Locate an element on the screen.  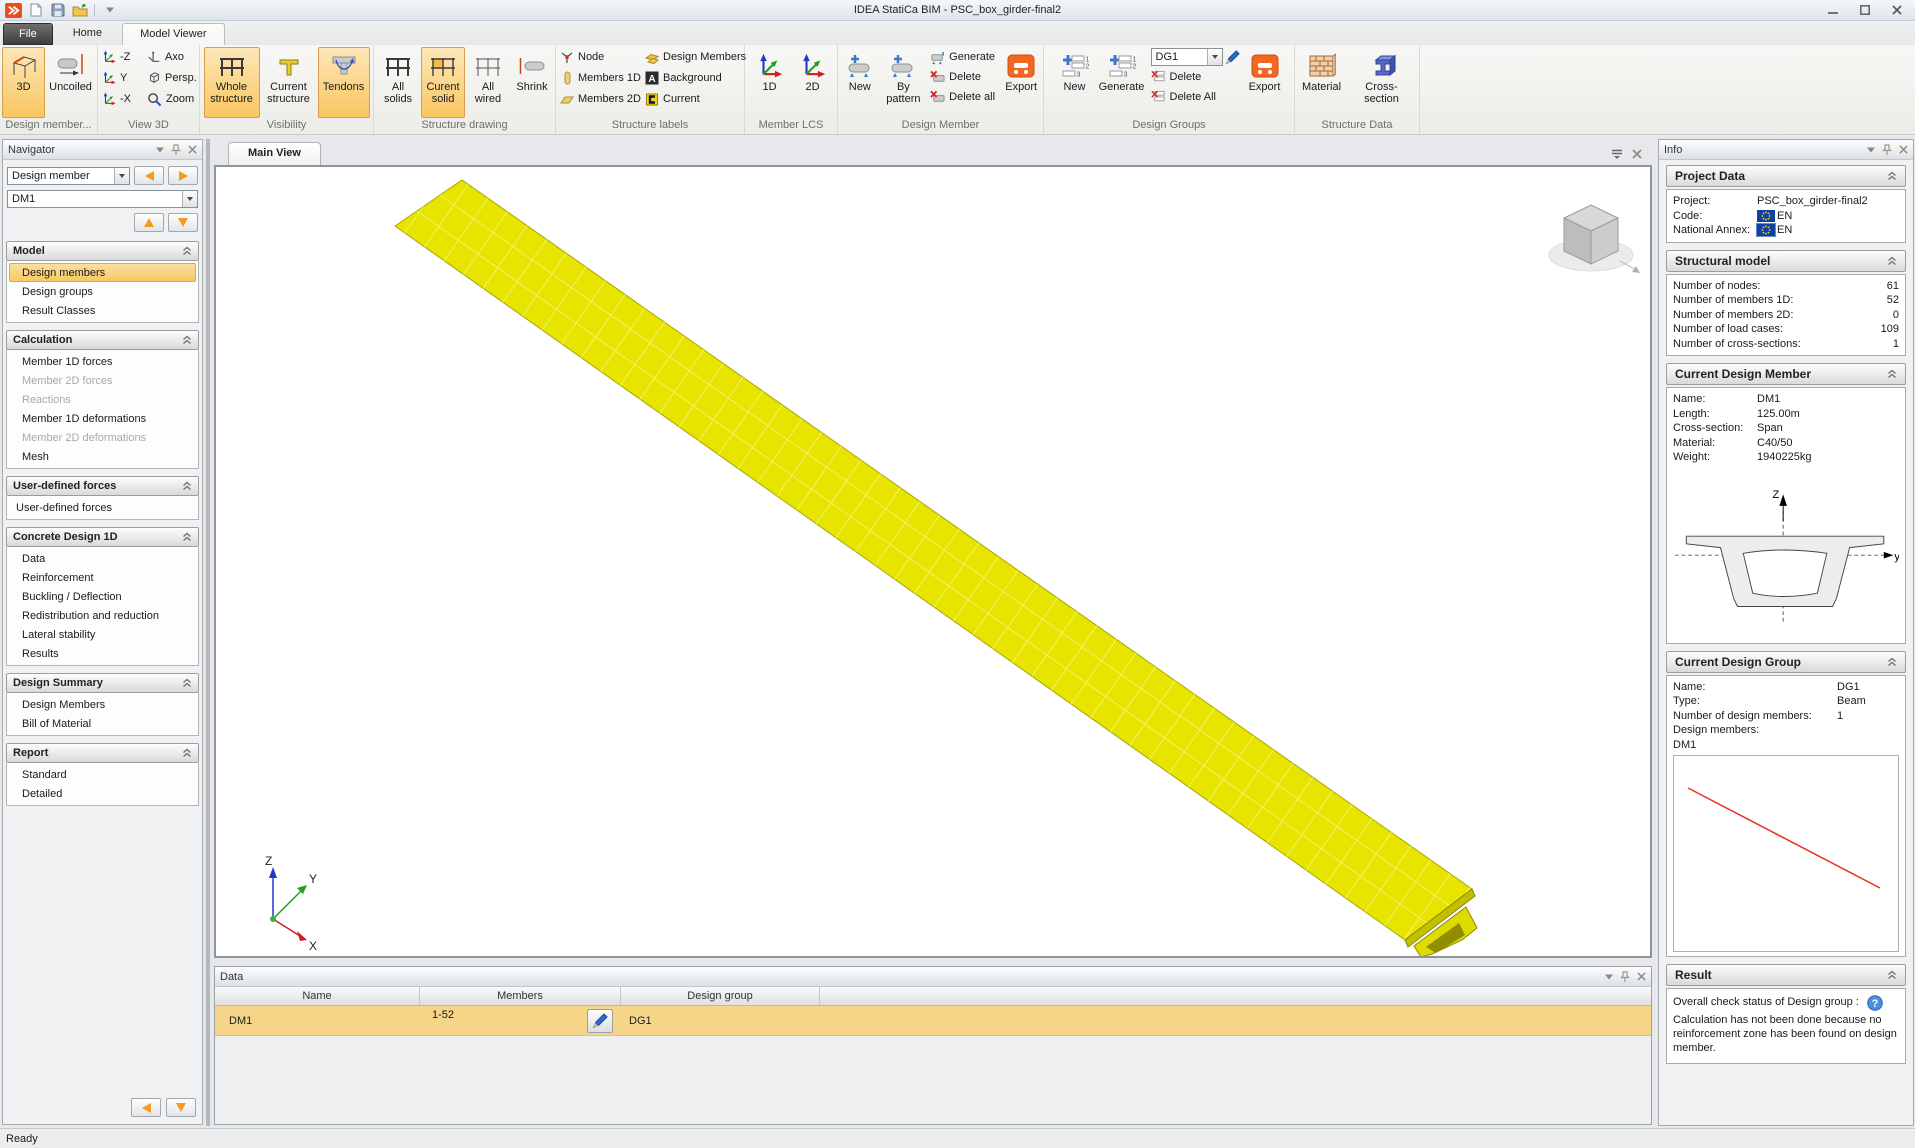
nav-item-lateral-stability: Lateral stability is located at coordinates (102, 634).